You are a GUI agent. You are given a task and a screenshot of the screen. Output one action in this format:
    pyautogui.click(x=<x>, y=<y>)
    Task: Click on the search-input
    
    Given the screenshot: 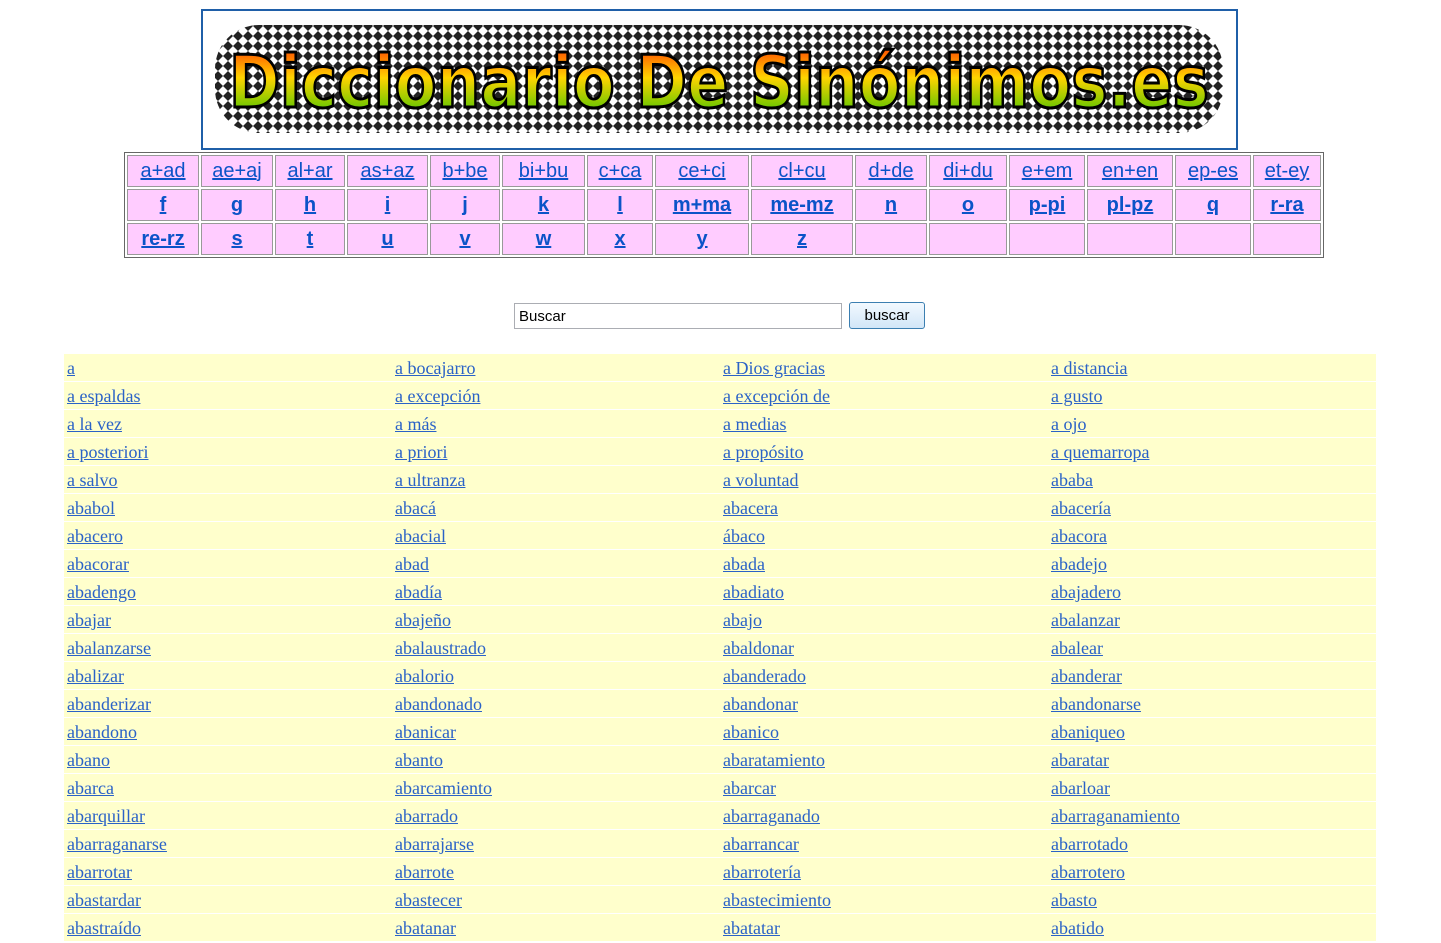 What is the action you would take?
    pyautogui.click(x=678, y=316)
    